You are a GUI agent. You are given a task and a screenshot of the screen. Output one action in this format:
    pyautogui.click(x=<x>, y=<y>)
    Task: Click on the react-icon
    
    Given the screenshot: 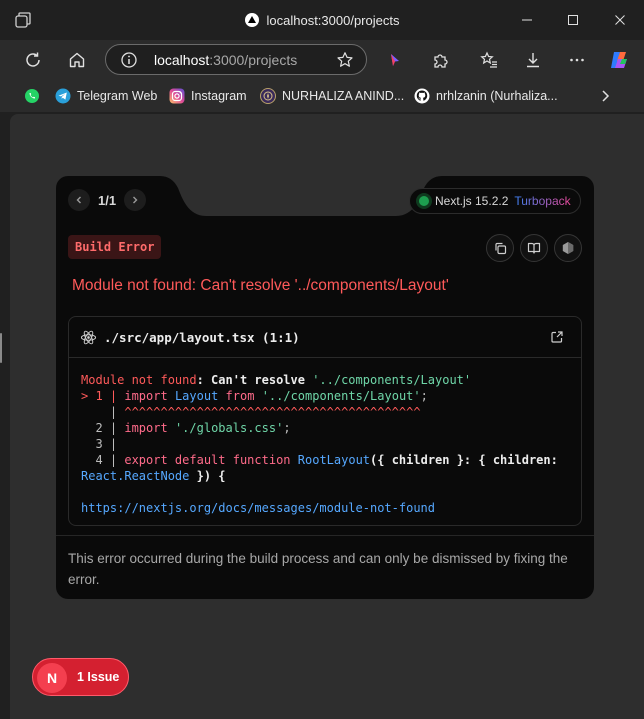 What is the action you would take?
    pyautogui.click(x=88, y=337)
    